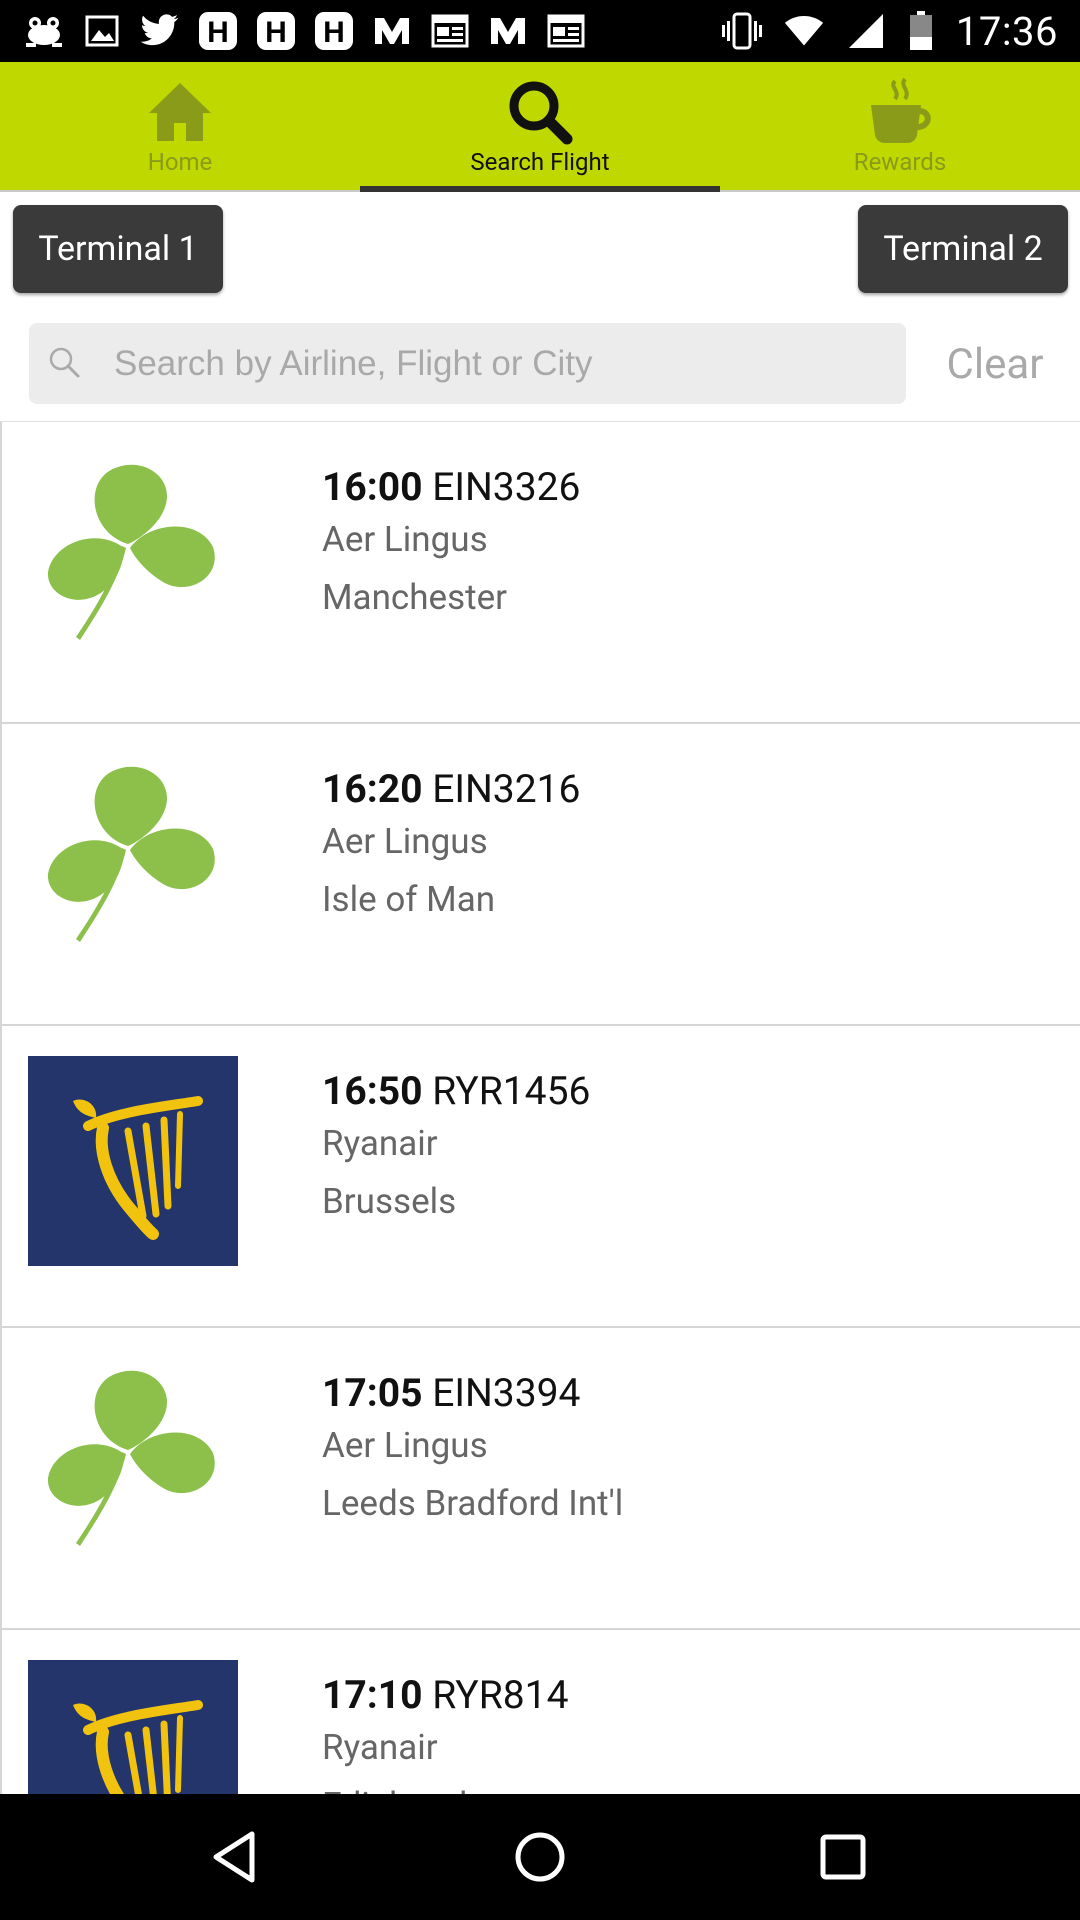  I want to click on clear-button: Clear, so click(995, 365).